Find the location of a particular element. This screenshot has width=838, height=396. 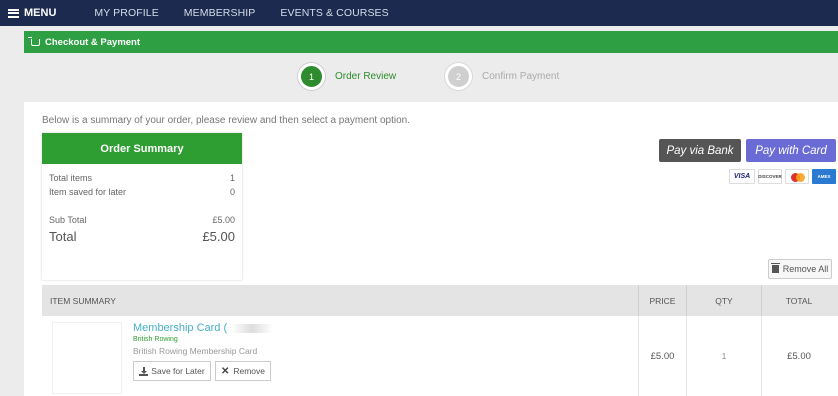

accepted-cards: VISA DISCOVER AMEX is located at coordinates (782, 176).